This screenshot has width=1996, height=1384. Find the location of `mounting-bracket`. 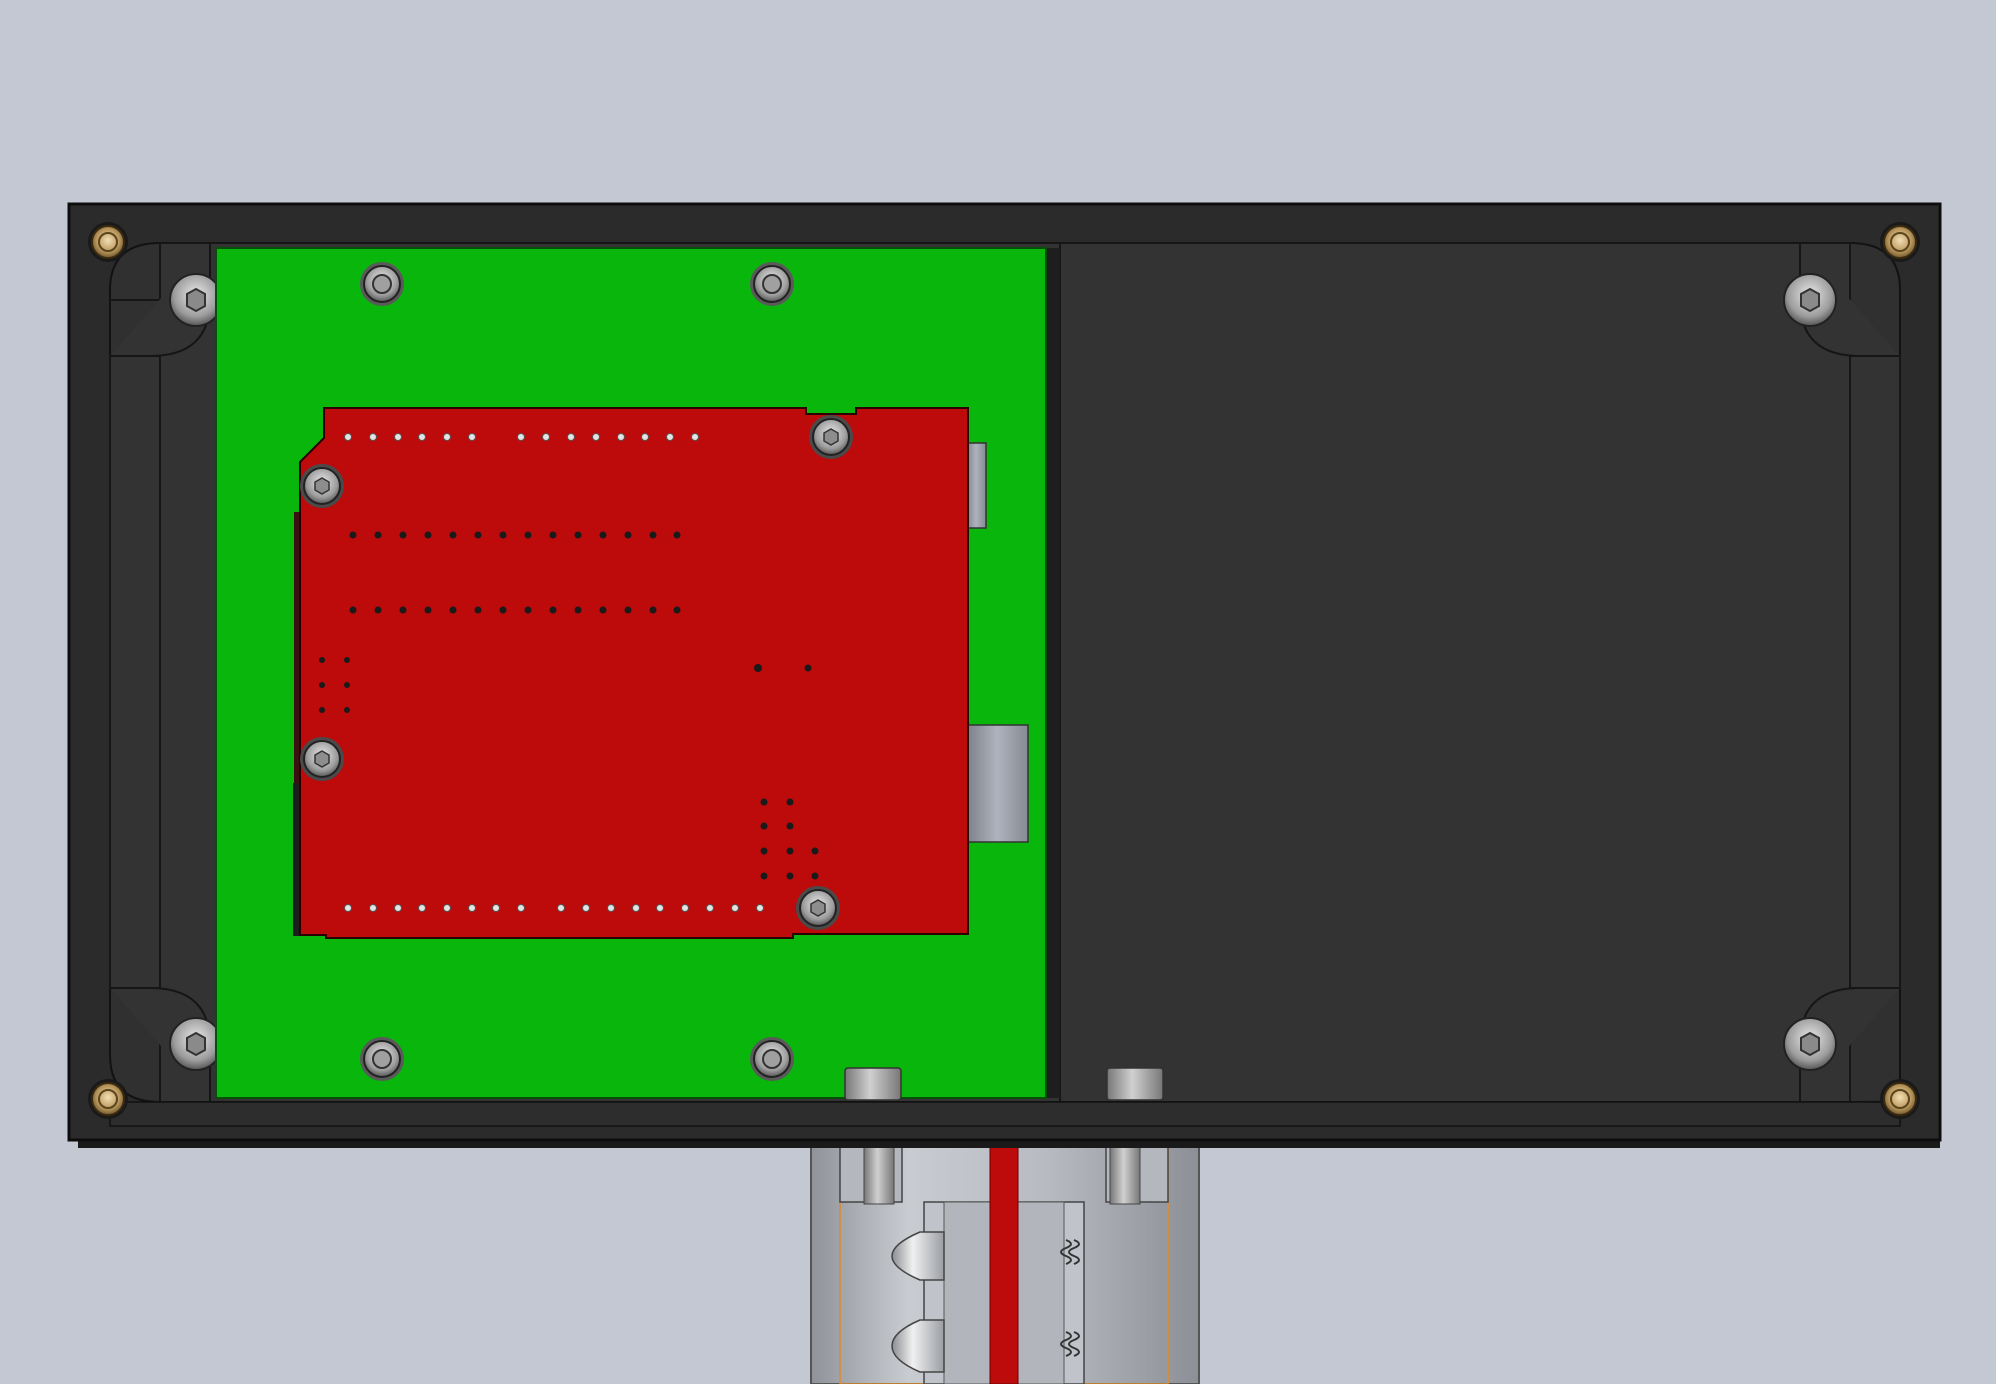

mounting-bracket is located at coordinates (1005, 1260).